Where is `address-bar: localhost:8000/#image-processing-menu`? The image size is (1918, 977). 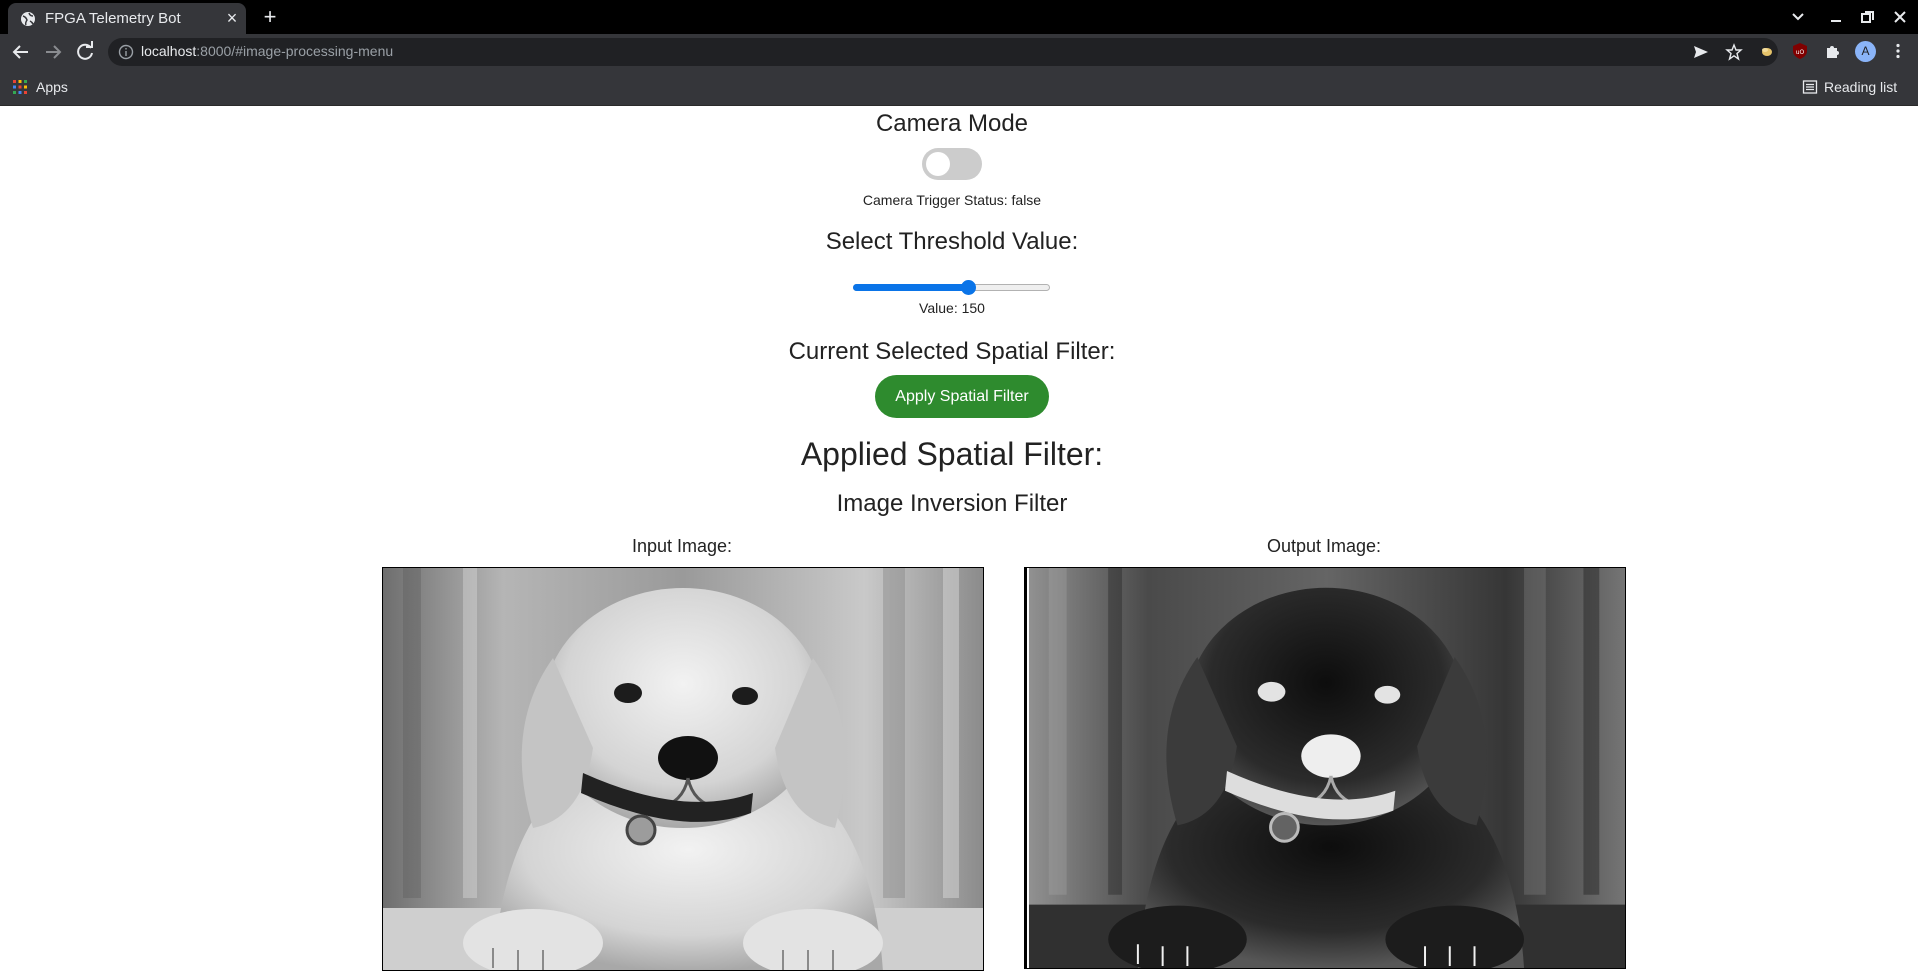
address-bar: localhost:8000/#image-processing-menu is located at coordinates (943, 52).